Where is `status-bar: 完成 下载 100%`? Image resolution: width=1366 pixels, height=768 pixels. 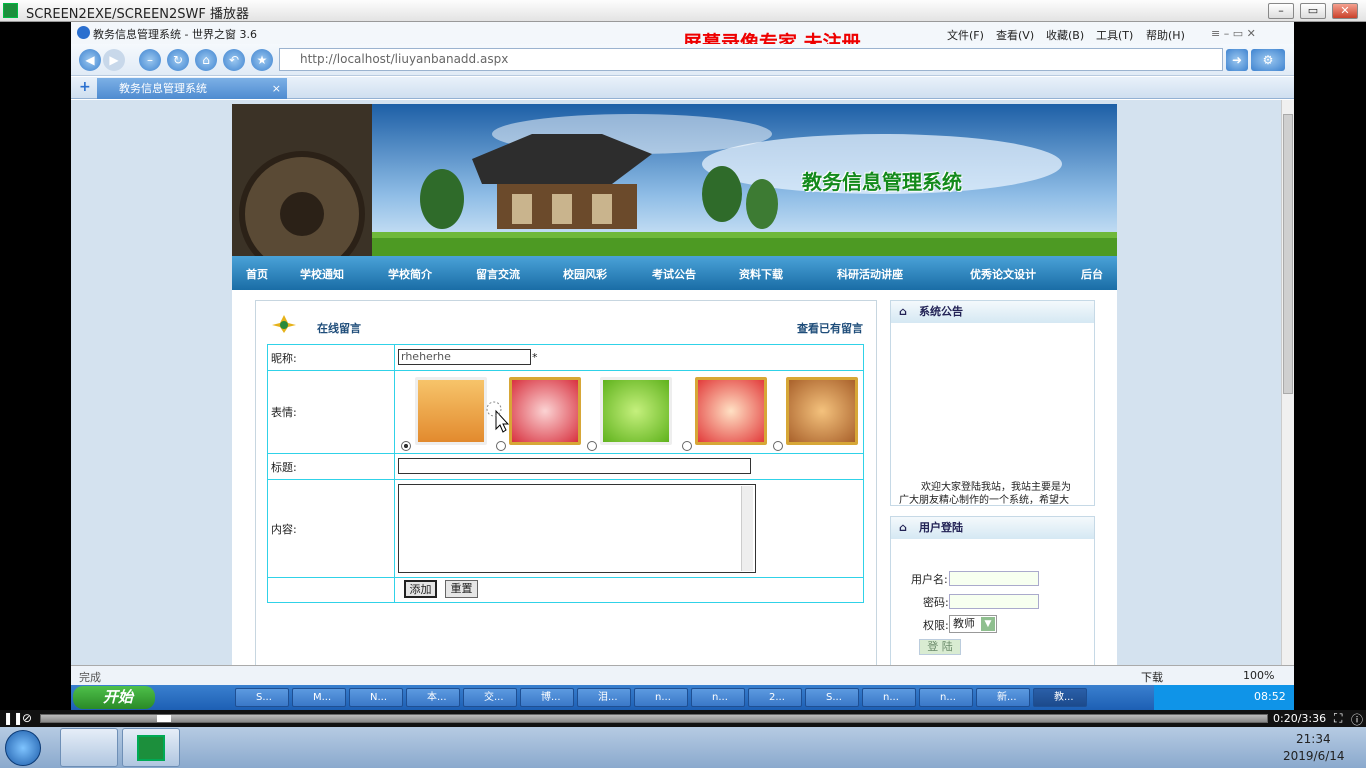
status-bar: 完成 下载 100% is located at coordinates (682, 675).